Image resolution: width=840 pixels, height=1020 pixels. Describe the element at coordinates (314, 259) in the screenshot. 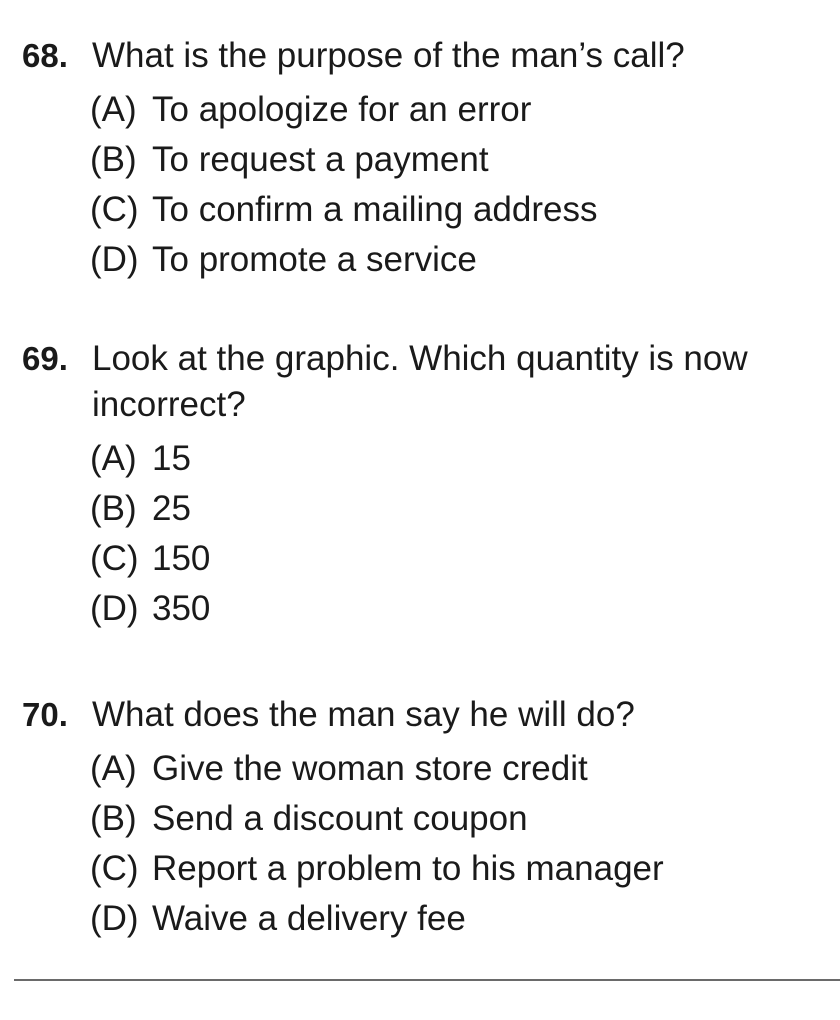

I see `option-text: To promote a service` at that location.